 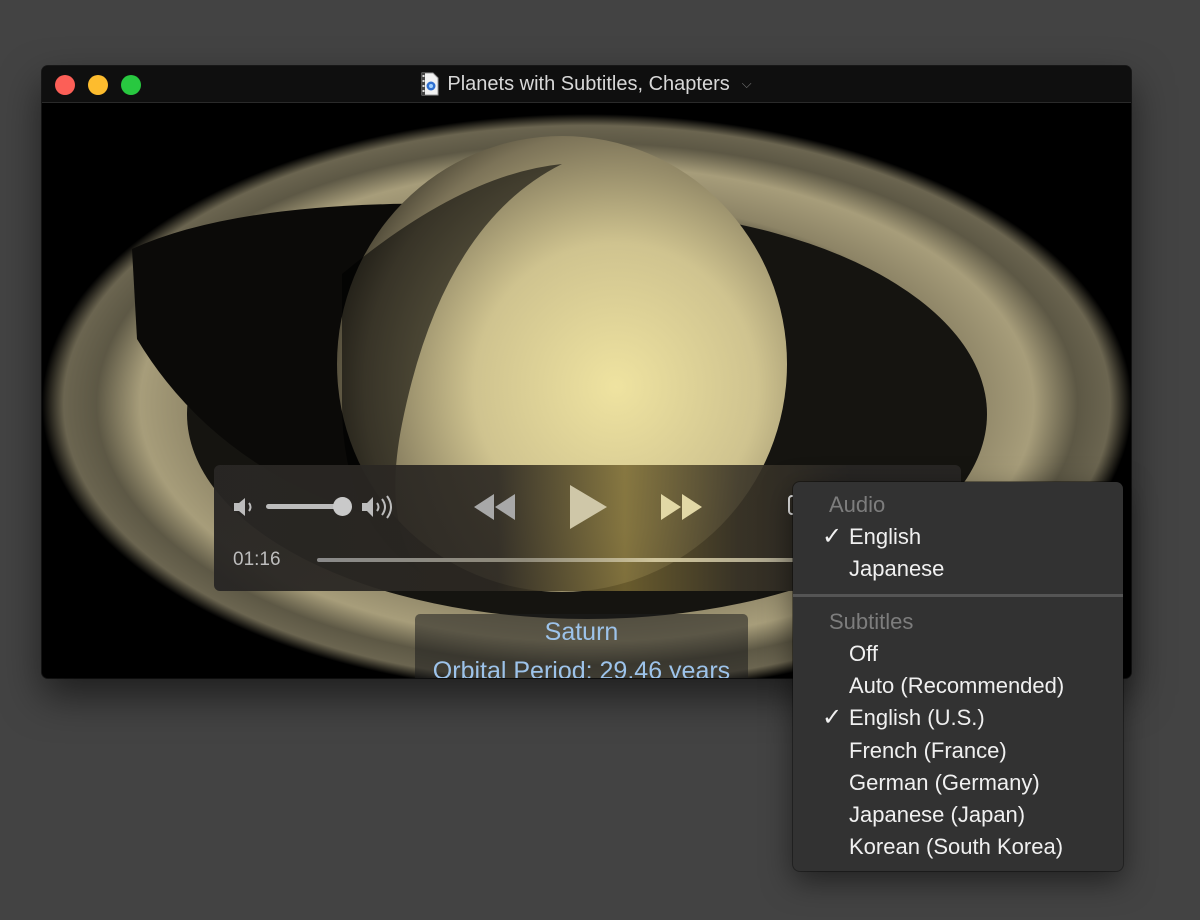 What do you see at coordinates (917, 717) in the screenshot?
I see `menu-item-label: English (U.S.)` at bounding box center [917, 717].